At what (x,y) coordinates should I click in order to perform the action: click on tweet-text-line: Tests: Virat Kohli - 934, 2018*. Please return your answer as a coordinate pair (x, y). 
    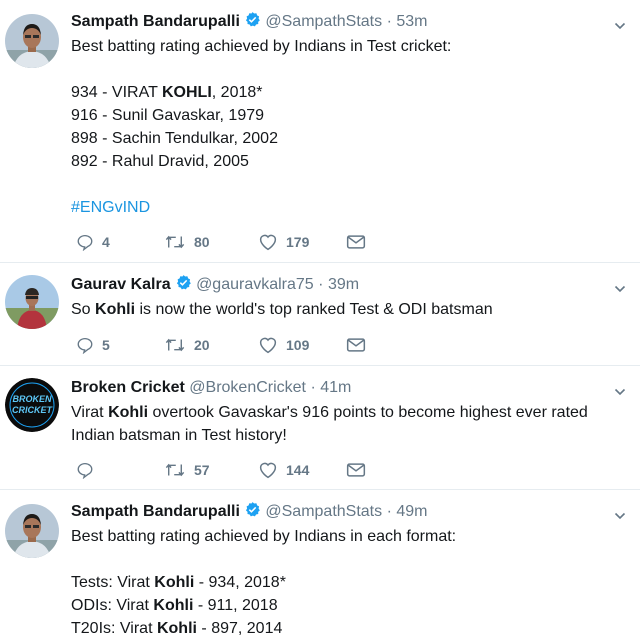
    Looking at the image, I should click on (348, 582).